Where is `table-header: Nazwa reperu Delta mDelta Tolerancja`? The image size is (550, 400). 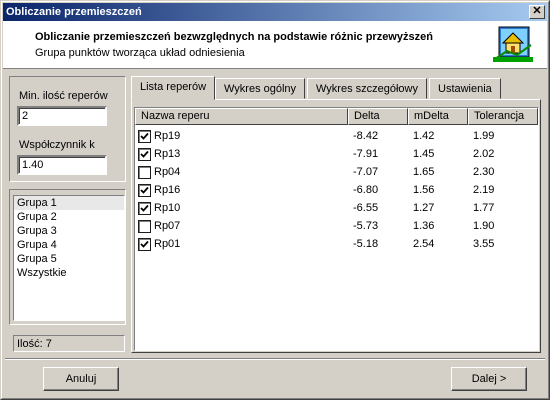 table-header: Nazwa reperu Delta mDelta Tolerancja is located at coordinates (336, 116).